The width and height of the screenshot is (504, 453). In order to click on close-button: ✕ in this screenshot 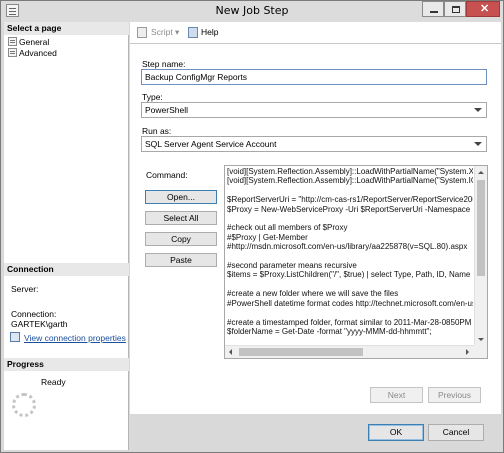, I will do `click(483, 9)`.